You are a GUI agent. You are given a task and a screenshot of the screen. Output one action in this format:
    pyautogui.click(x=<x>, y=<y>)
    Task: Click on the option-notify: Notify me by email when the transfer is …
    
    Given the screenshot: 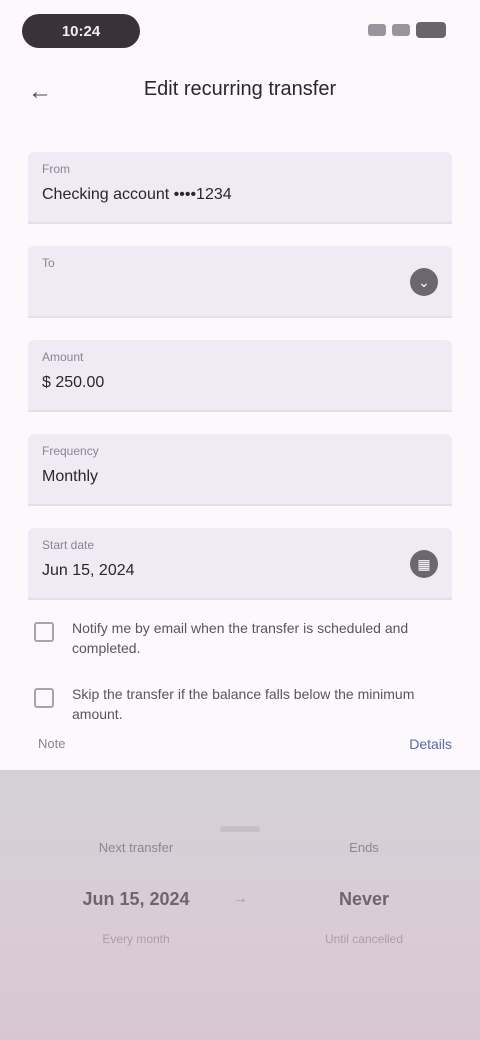 What is the action you would take?
    pyautogui.click(x=240, y=638)
    